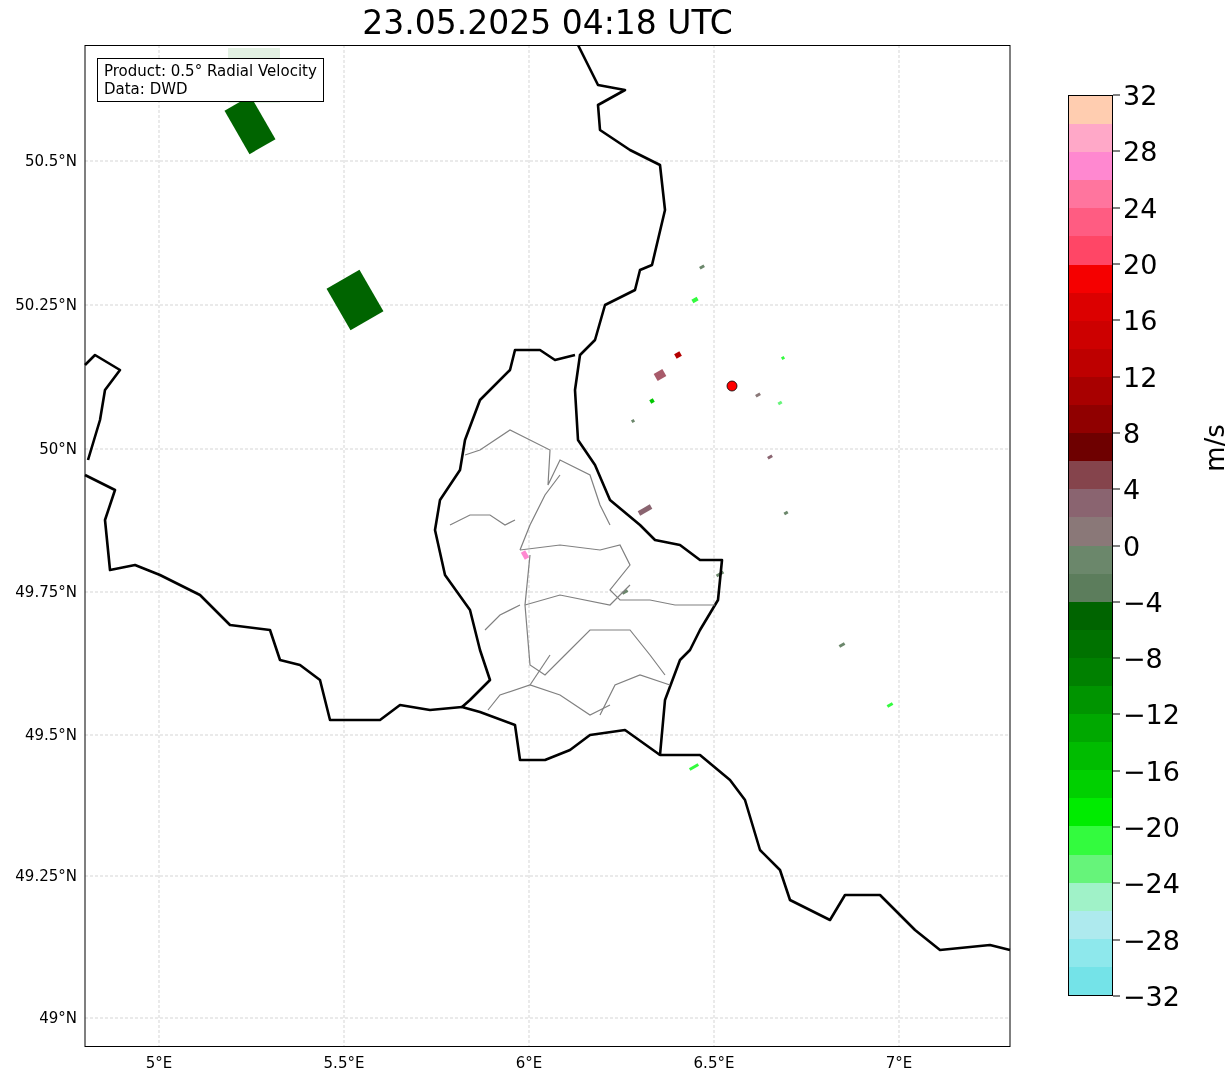 Image resolution: width=1225 pixels, height=1081 pixels. Describe the element at coordinates (1143, 658) in the screenshot. I see `colorbar-tick-label: −8` at that location.